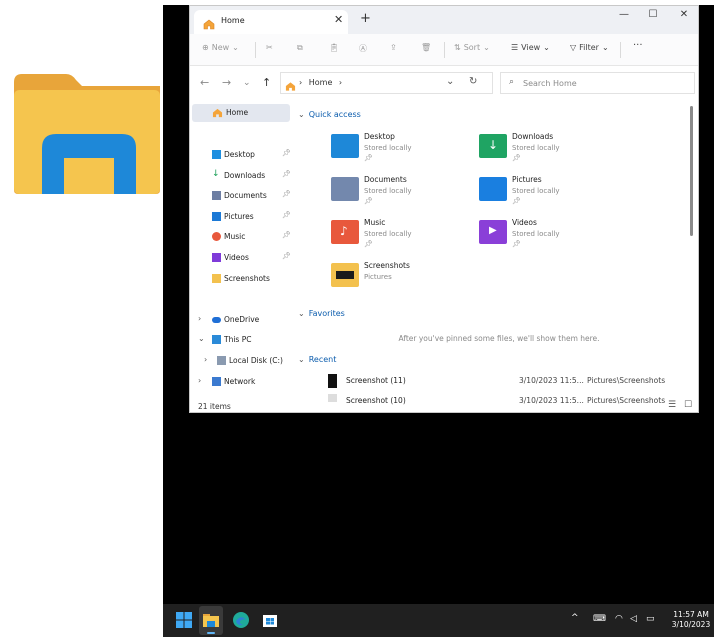 This screenshot has height=637, width=714. What do you see at coordinates (239, 216) in the screenshot?
I see `nav-label: Pictures` at bounding box center [239, 216].